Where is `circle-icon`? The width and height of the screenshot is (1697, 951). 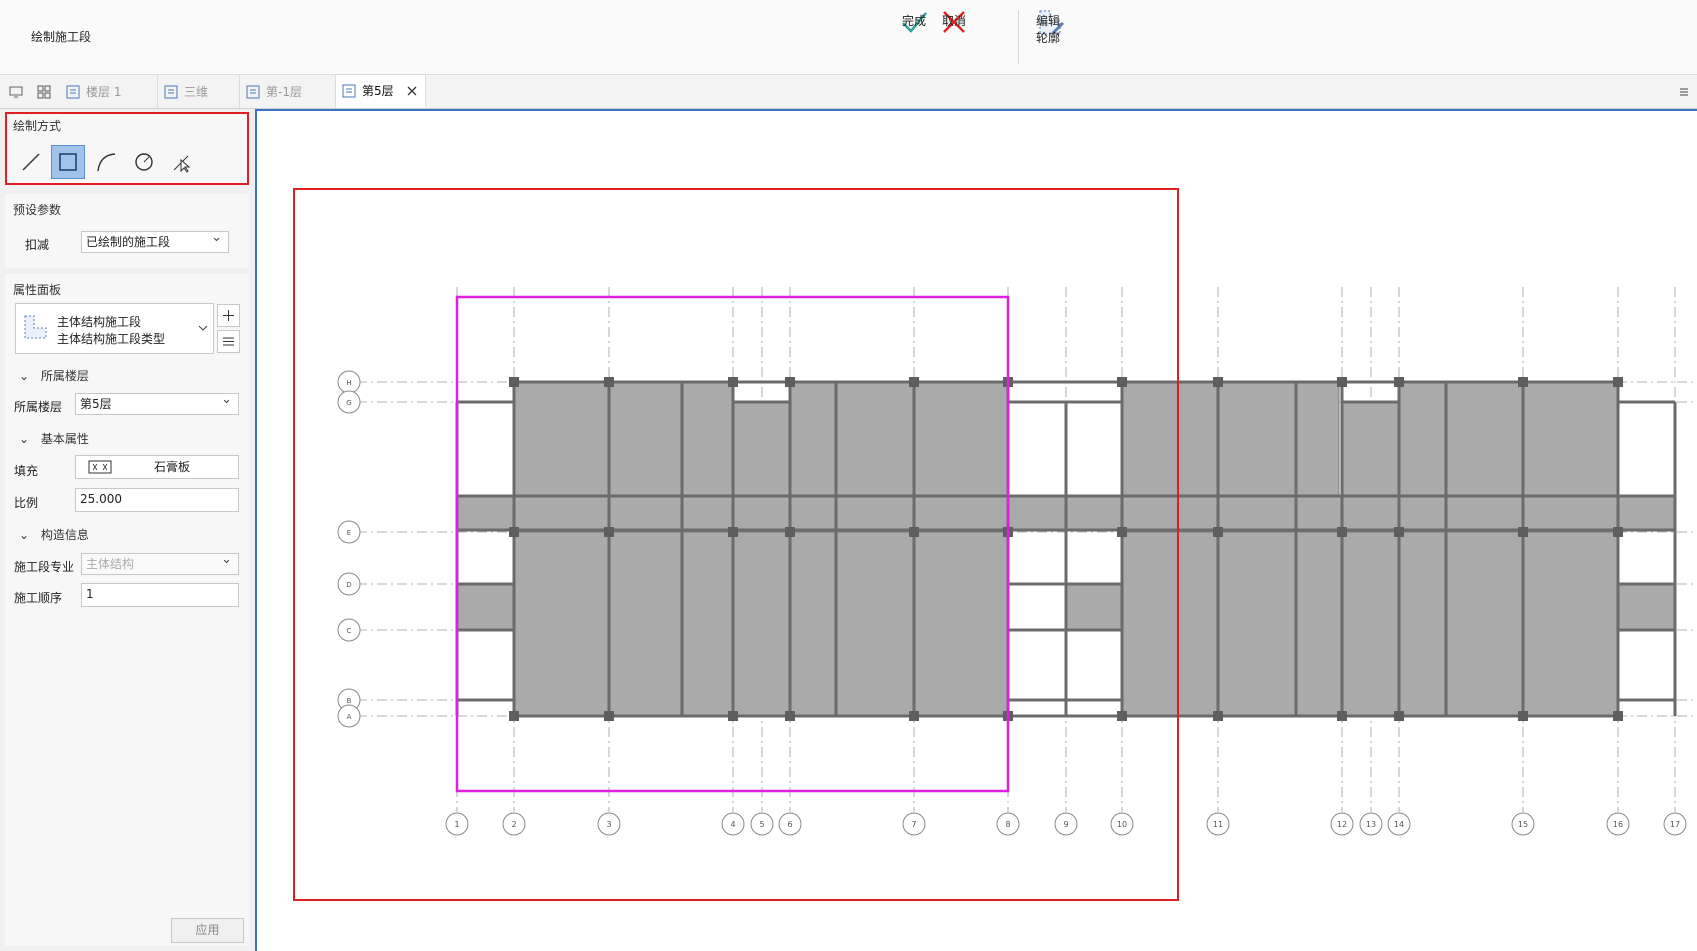
circle-icon is located at coordinates (144, 162).